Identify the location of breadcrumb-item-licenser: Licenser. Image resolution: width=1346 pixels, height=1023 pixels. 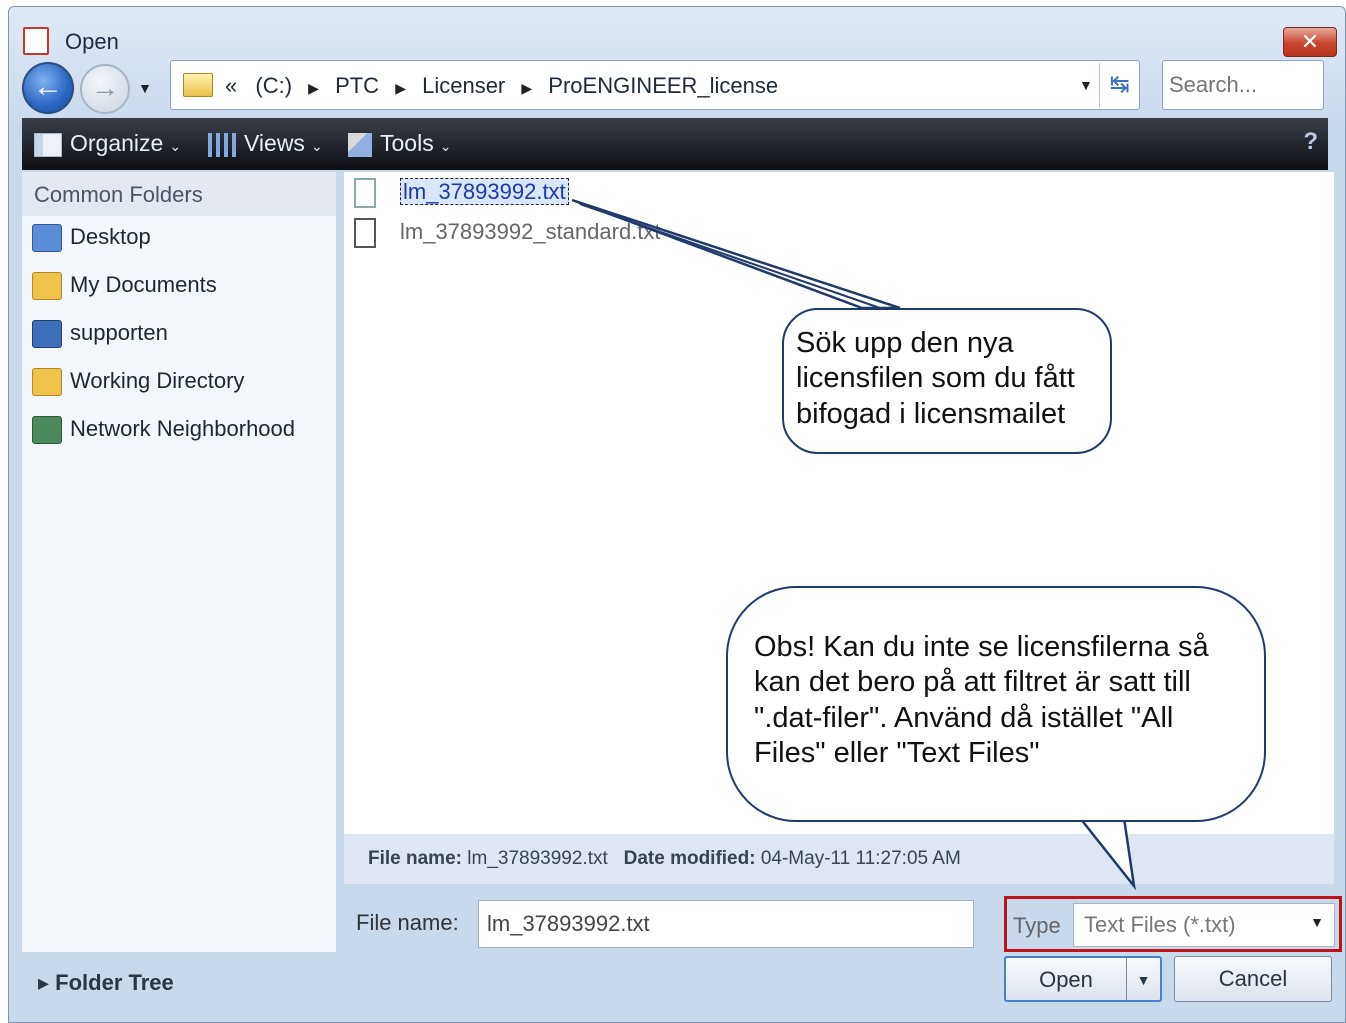
(463, 85).